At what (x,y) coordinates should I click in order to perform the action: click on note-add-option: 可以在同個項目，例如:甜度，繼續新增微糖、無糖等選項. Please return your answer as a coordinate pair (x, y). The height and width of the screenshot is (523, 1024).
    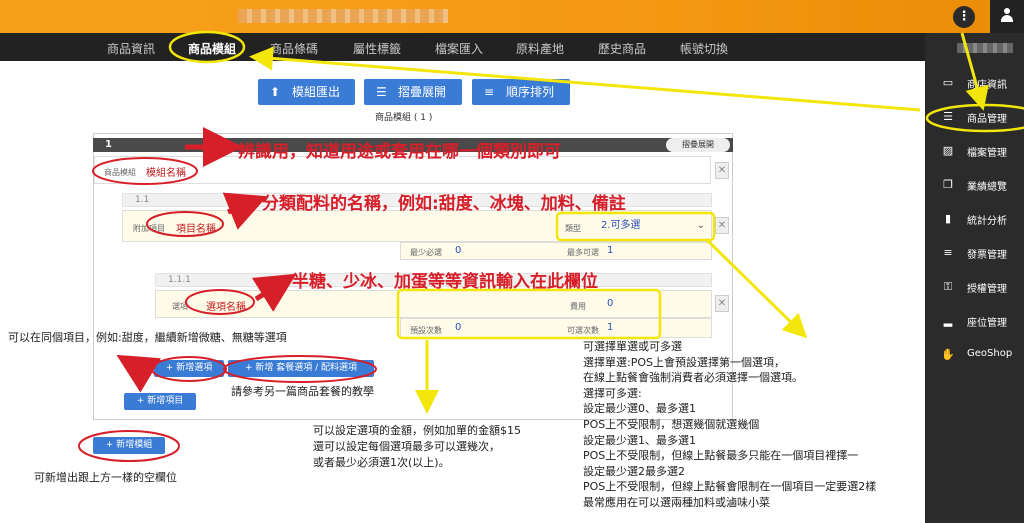
    Looking at the image, I should click on (147, 337).